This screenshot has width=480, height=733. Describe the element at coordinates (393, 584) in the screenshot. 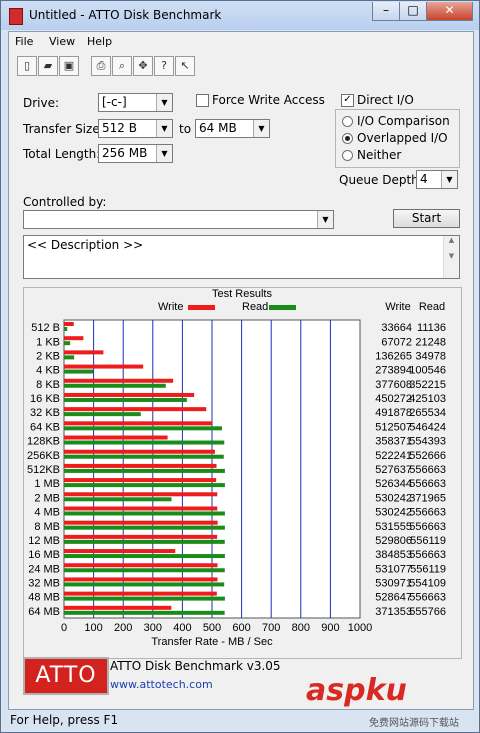

I see `write-value: 530971` at that location.